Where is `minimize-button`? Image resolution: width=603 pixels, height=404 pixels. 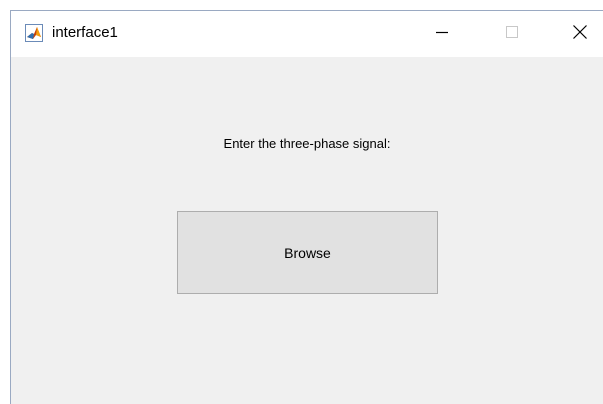
minimize-button is located at coordinates (442, 34).